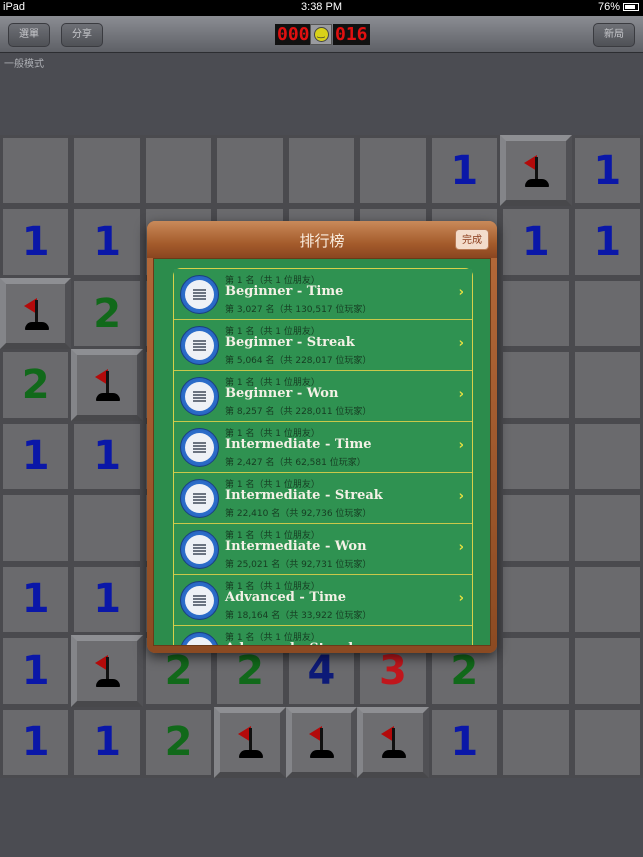 The height and width of the screenshot is (857, 643). I want to click on reset-face-button: ‿, so click(321, 34).